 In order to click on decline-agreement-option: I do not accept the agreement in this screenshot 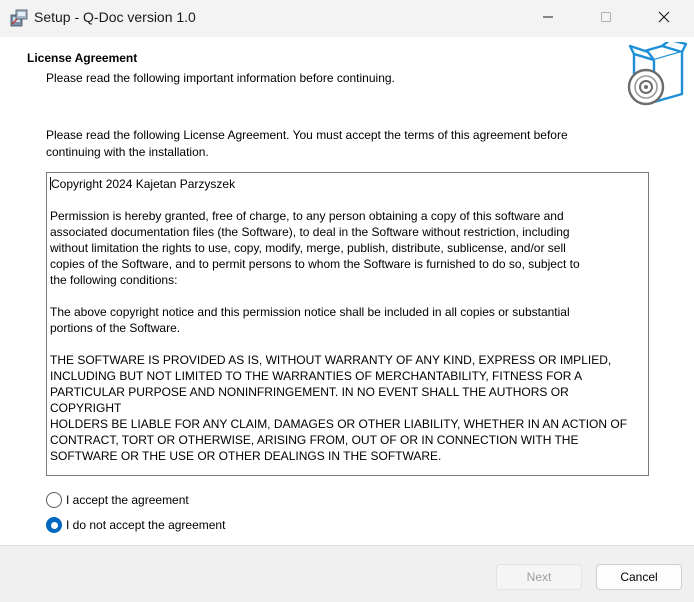, I will do `click(135, 525)`.